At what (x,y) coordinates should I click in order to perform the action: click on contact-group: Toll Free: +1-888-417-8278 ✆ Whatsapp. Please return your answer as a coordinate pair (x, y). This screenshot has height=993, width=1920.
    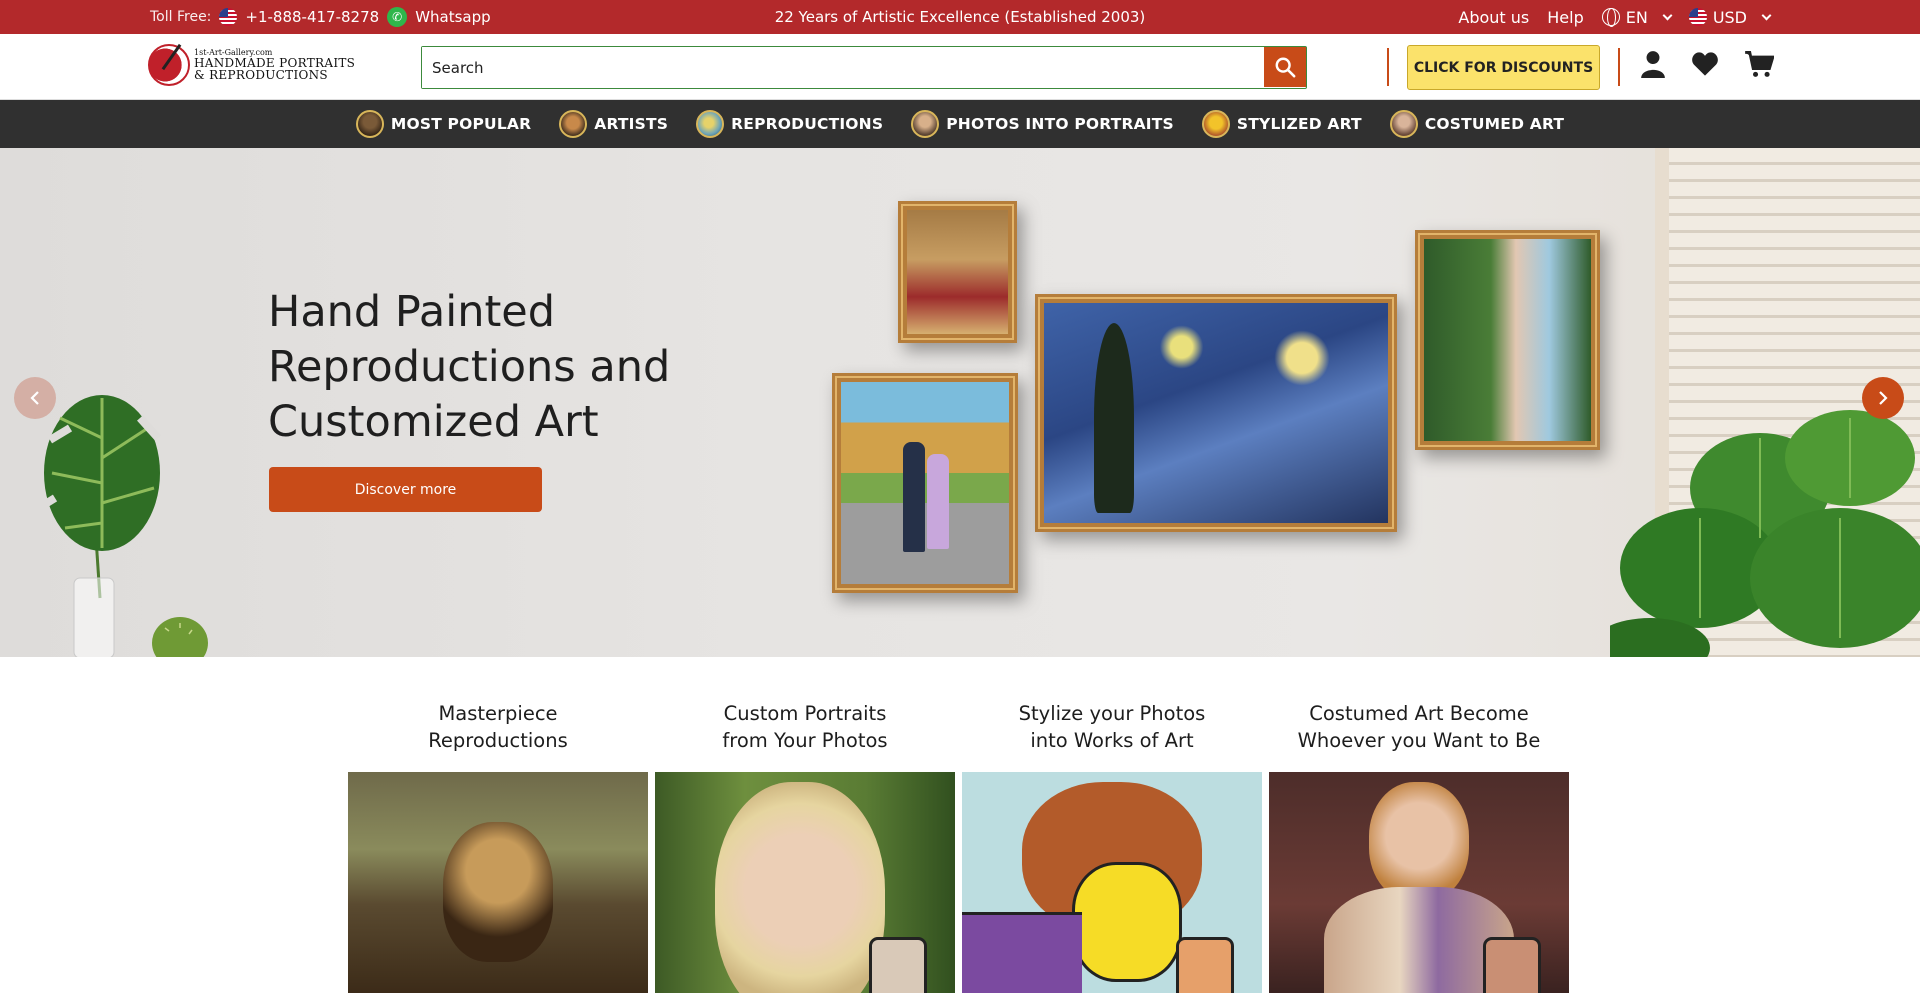
    Looking at the image, I should click on (320, 17).